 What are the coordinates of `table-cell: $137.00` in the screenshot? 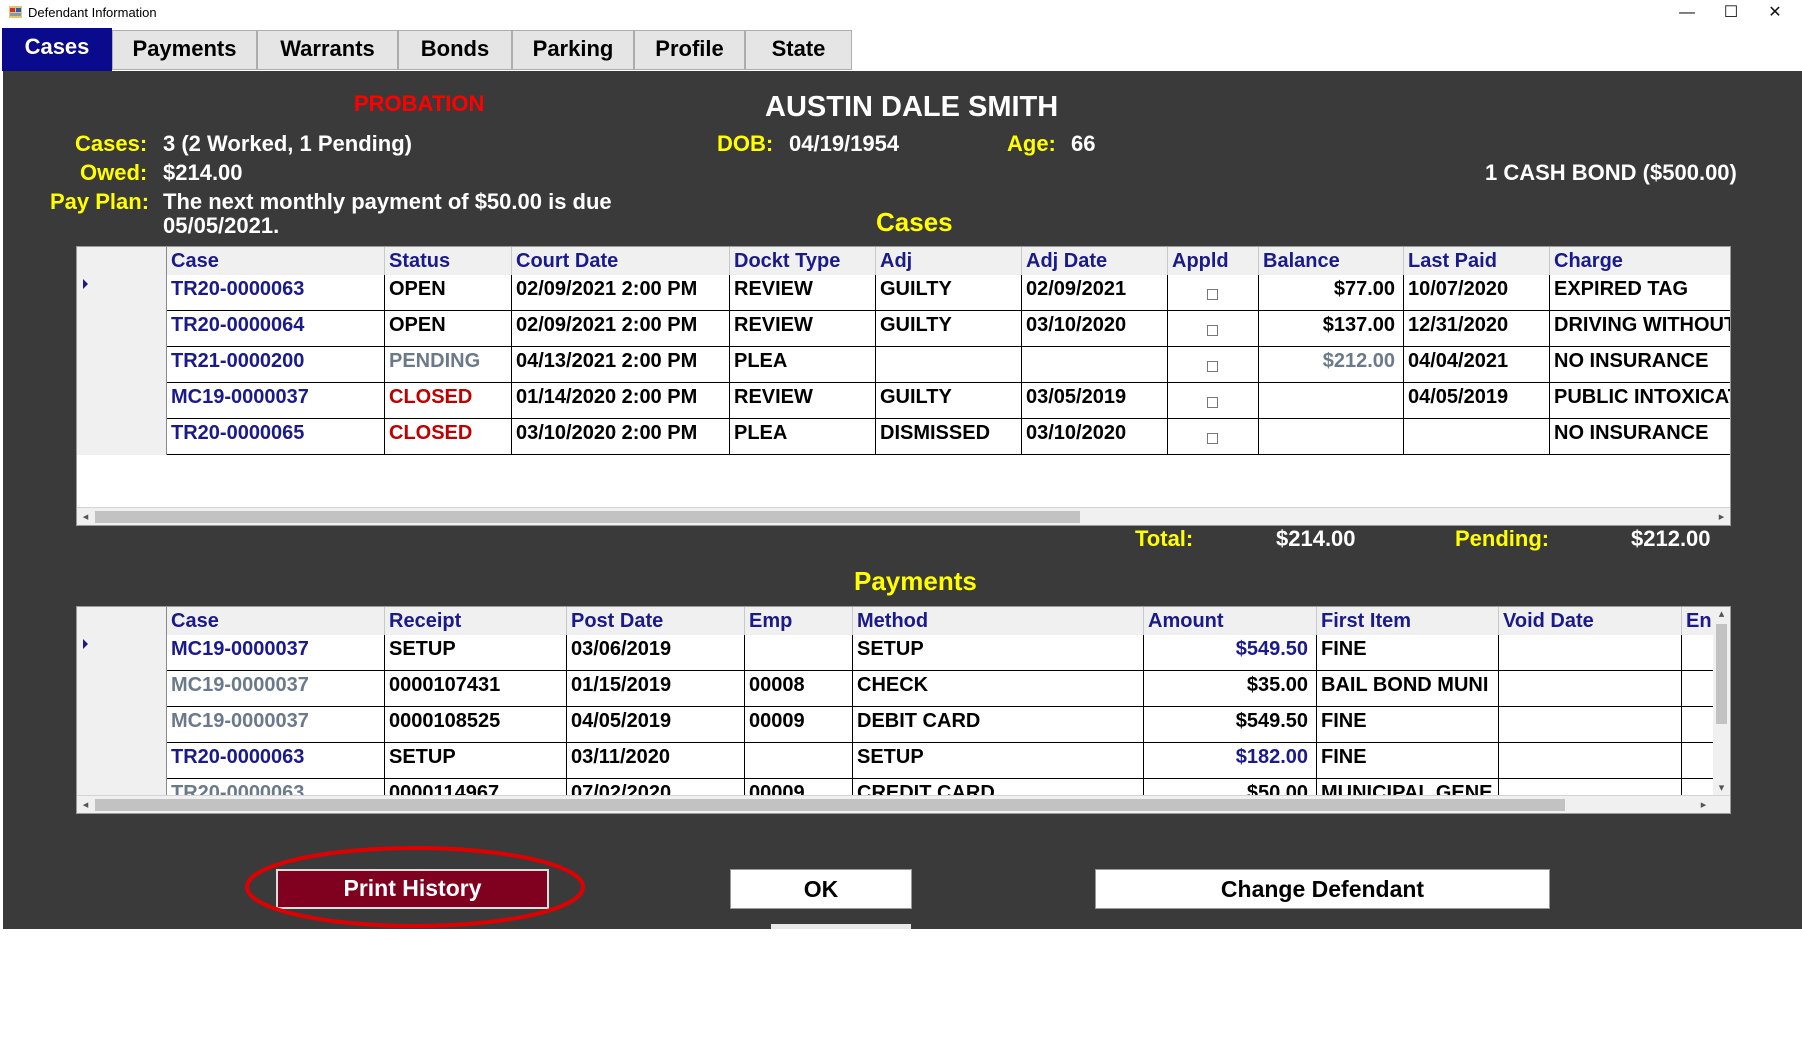 It's located at (1331, 329).